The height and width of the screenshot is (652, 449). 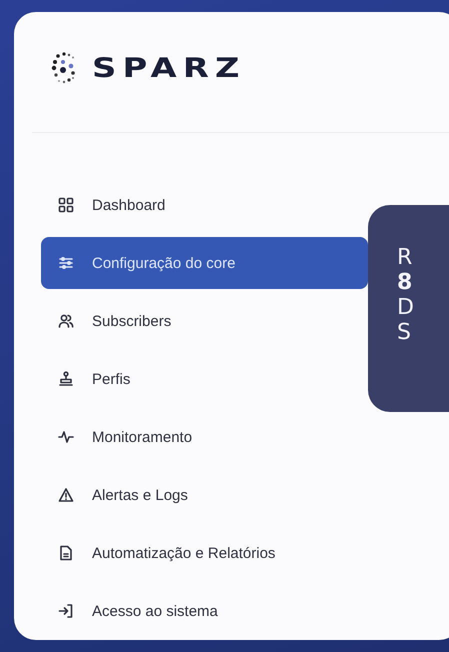 What do you see at coordinates (66, 205) in the screenshot?
I see `grid-icon` at bounding box center [66, 205].